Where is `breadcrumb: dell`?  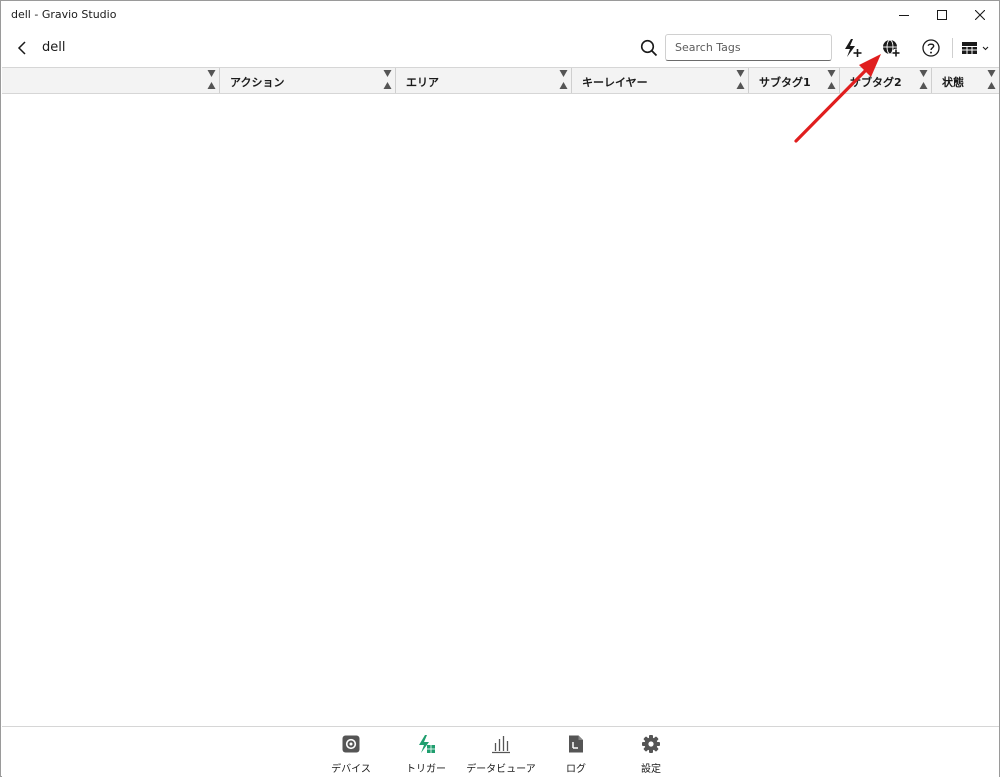
breadcrumb: dell is located at coordinates (54, 47).